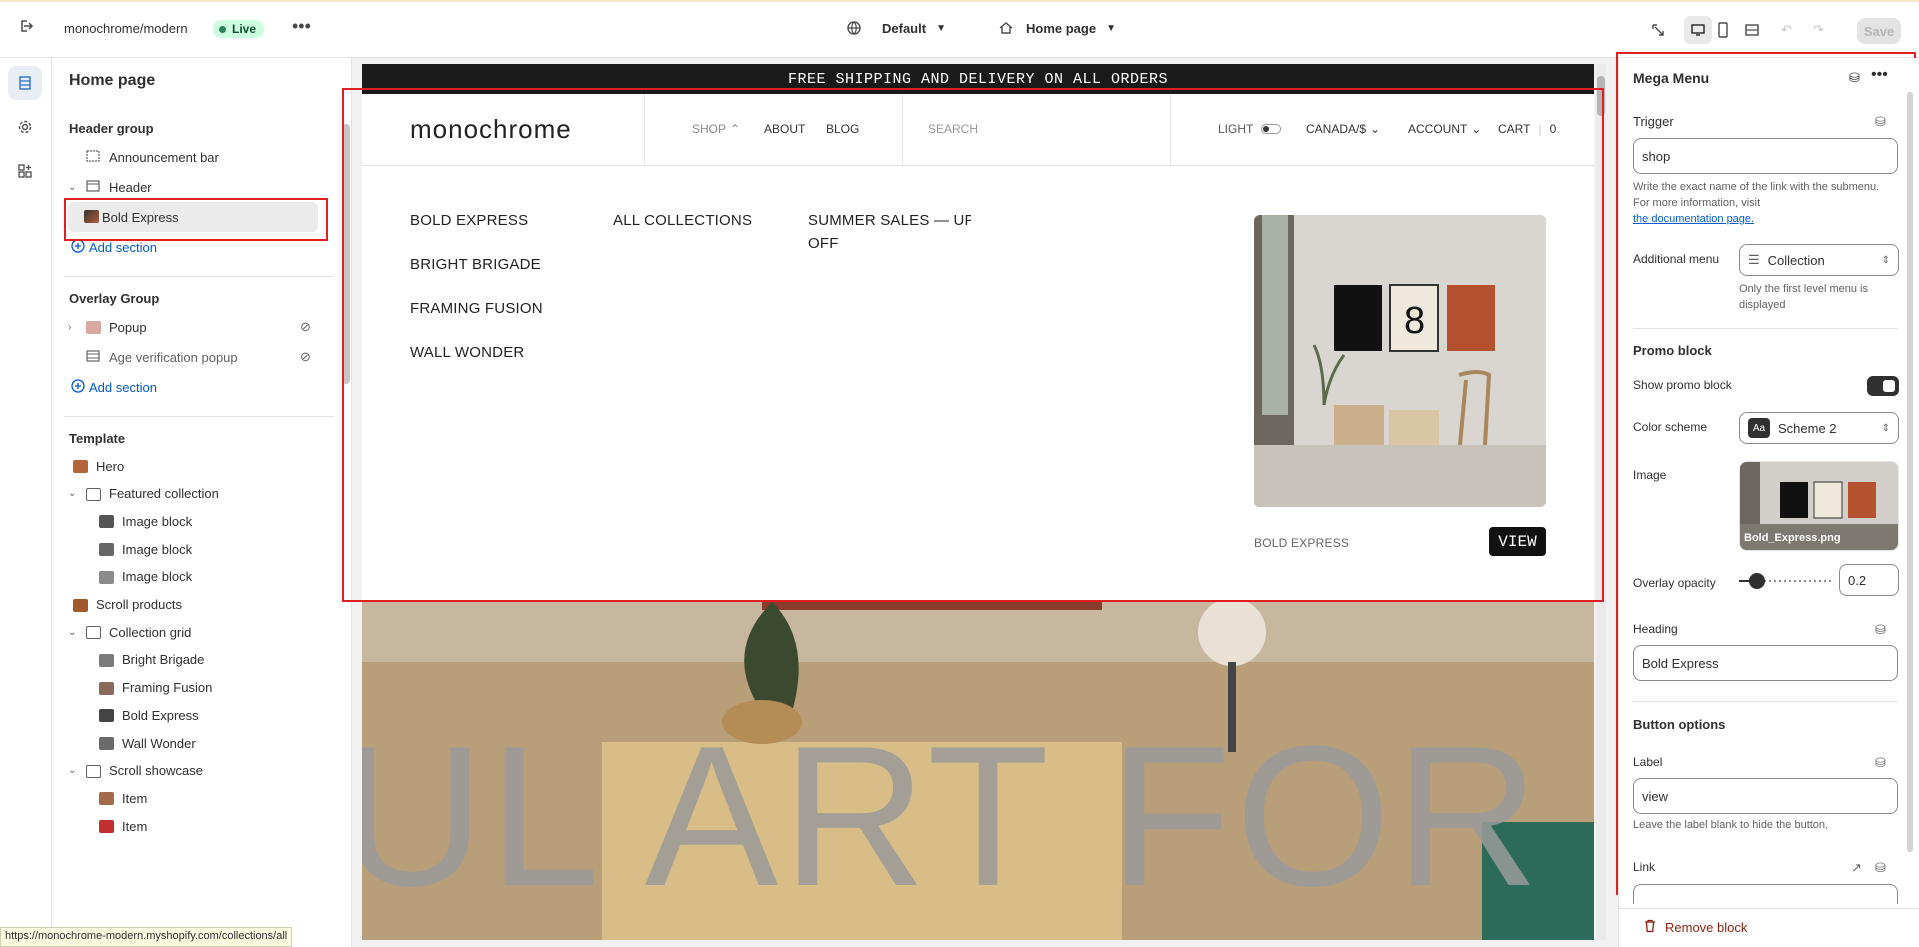 Image resolution: width=1919 pixels, height=947 pixels. What do you see at coordinates (1723, 30) in the screenshot?
I see `mobile-view-button` at bounding box center [1723, 30].